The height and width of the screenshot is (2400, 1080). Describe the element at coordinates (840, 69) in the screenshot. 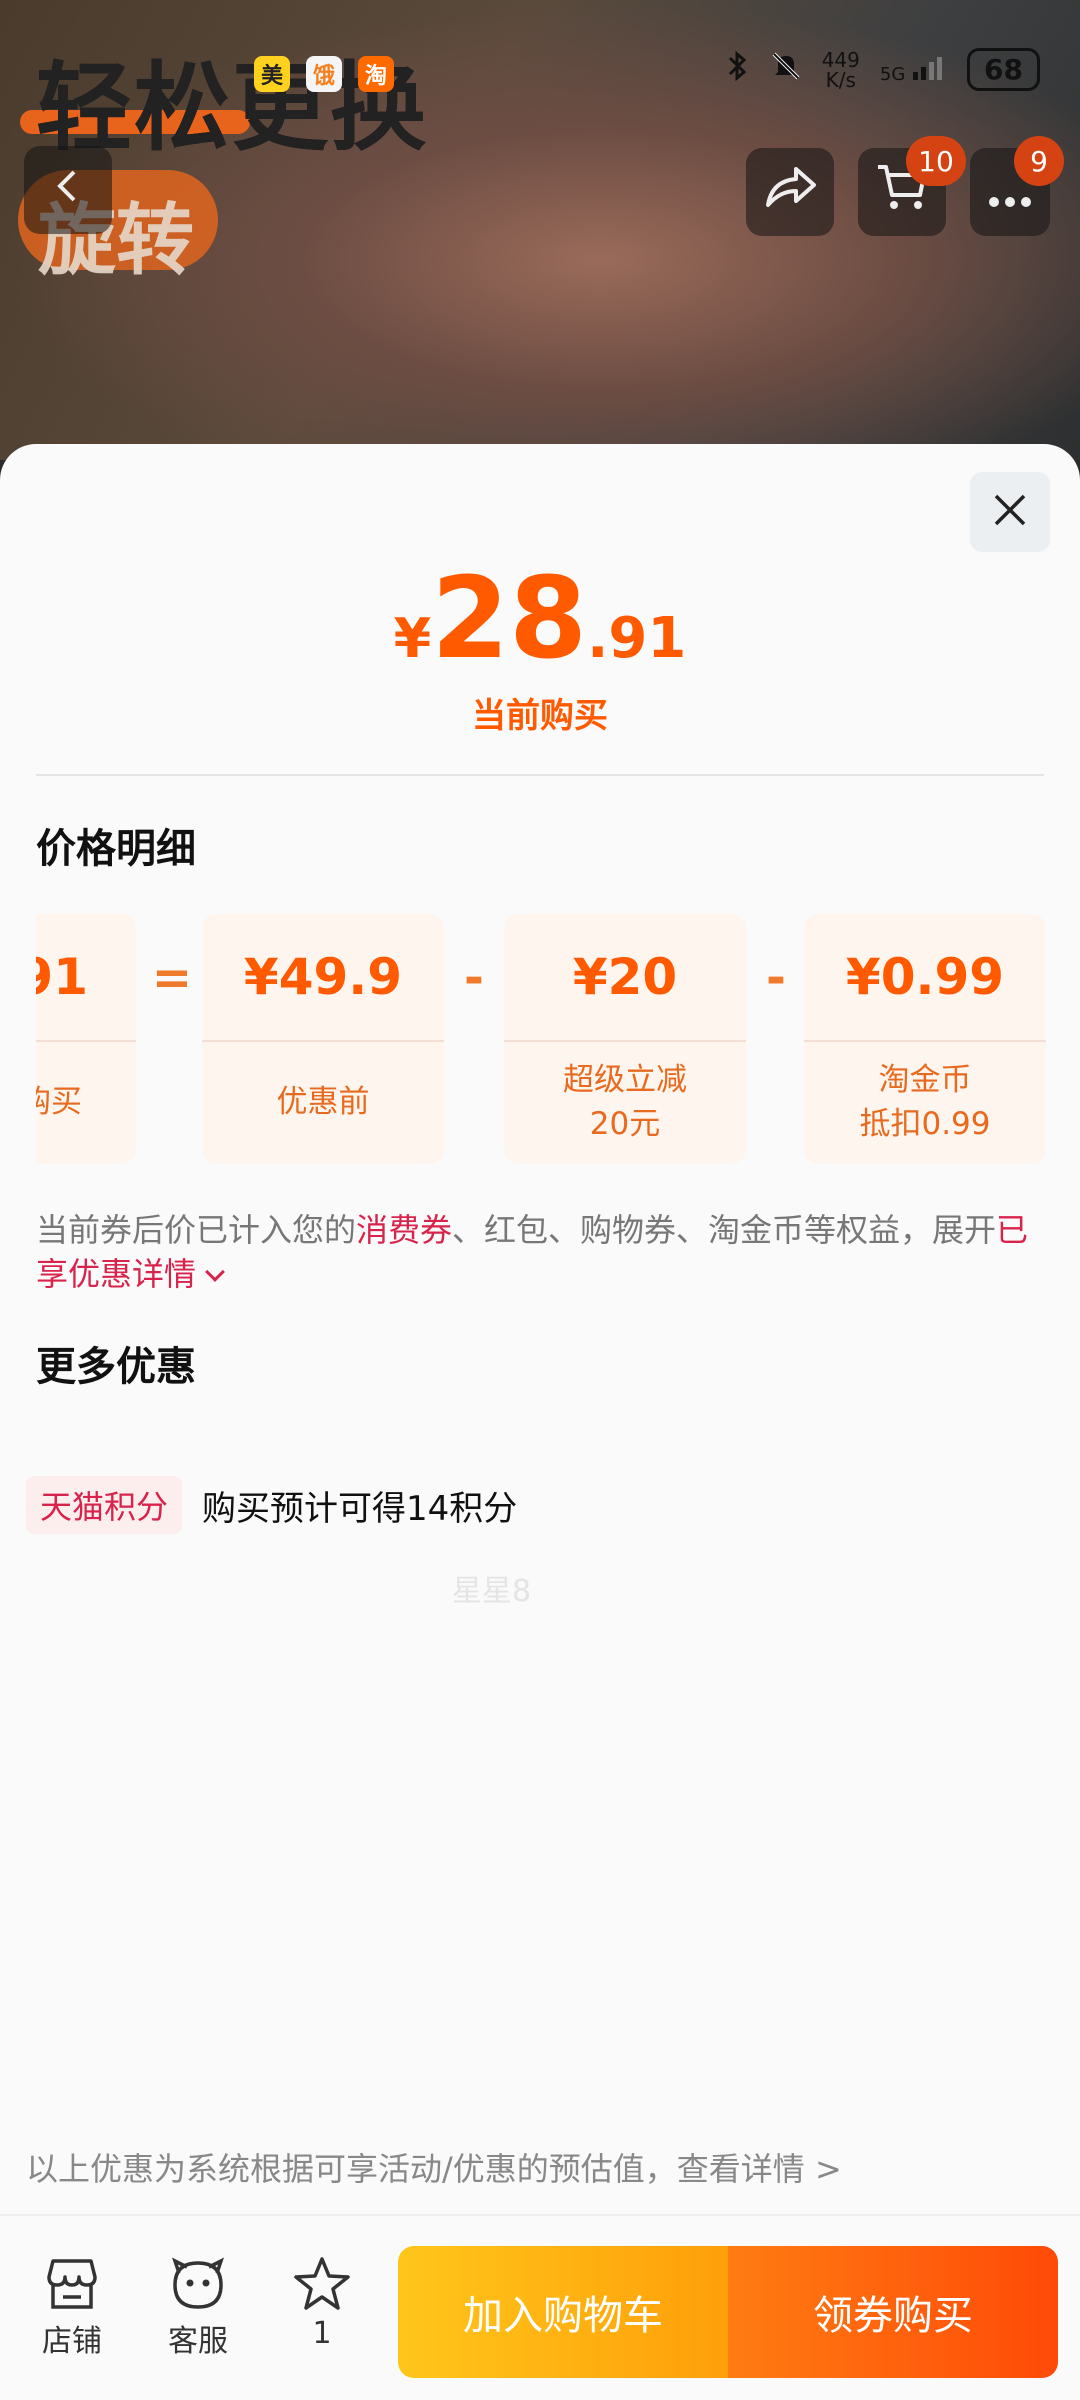

I see `network-speed: 449 K/s` at that location.